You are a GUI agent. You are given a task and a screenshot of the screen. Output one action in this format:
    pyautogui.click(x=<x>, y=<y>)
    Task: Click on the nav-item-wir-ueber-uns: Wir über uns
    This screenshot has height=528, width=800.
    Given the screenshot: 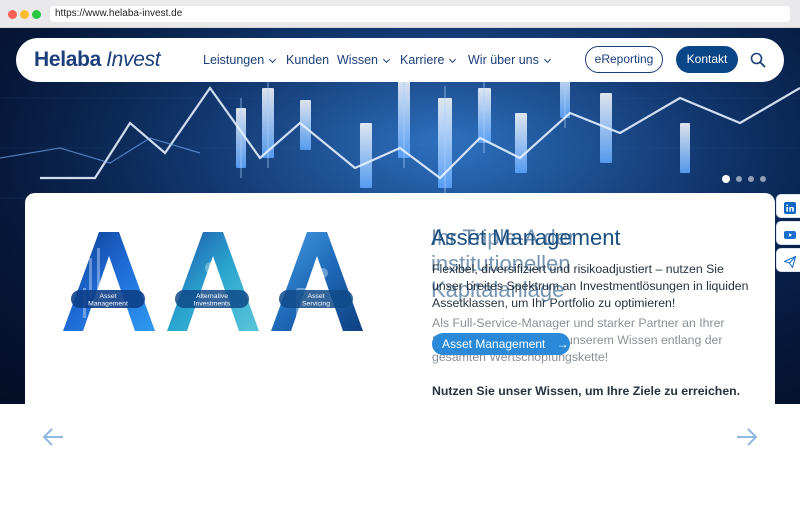 What is the action you would take?
    pyautogui.click(x=509, y=60)
    